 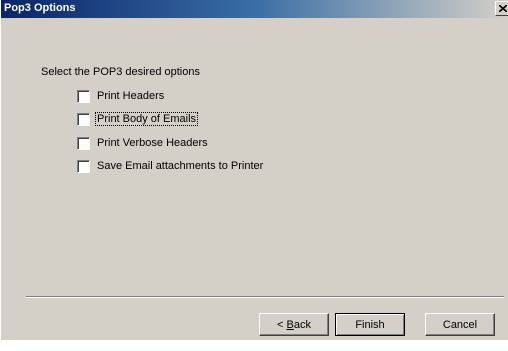 I want to click on print-headers-checkbox, so click(x=83, y=96).